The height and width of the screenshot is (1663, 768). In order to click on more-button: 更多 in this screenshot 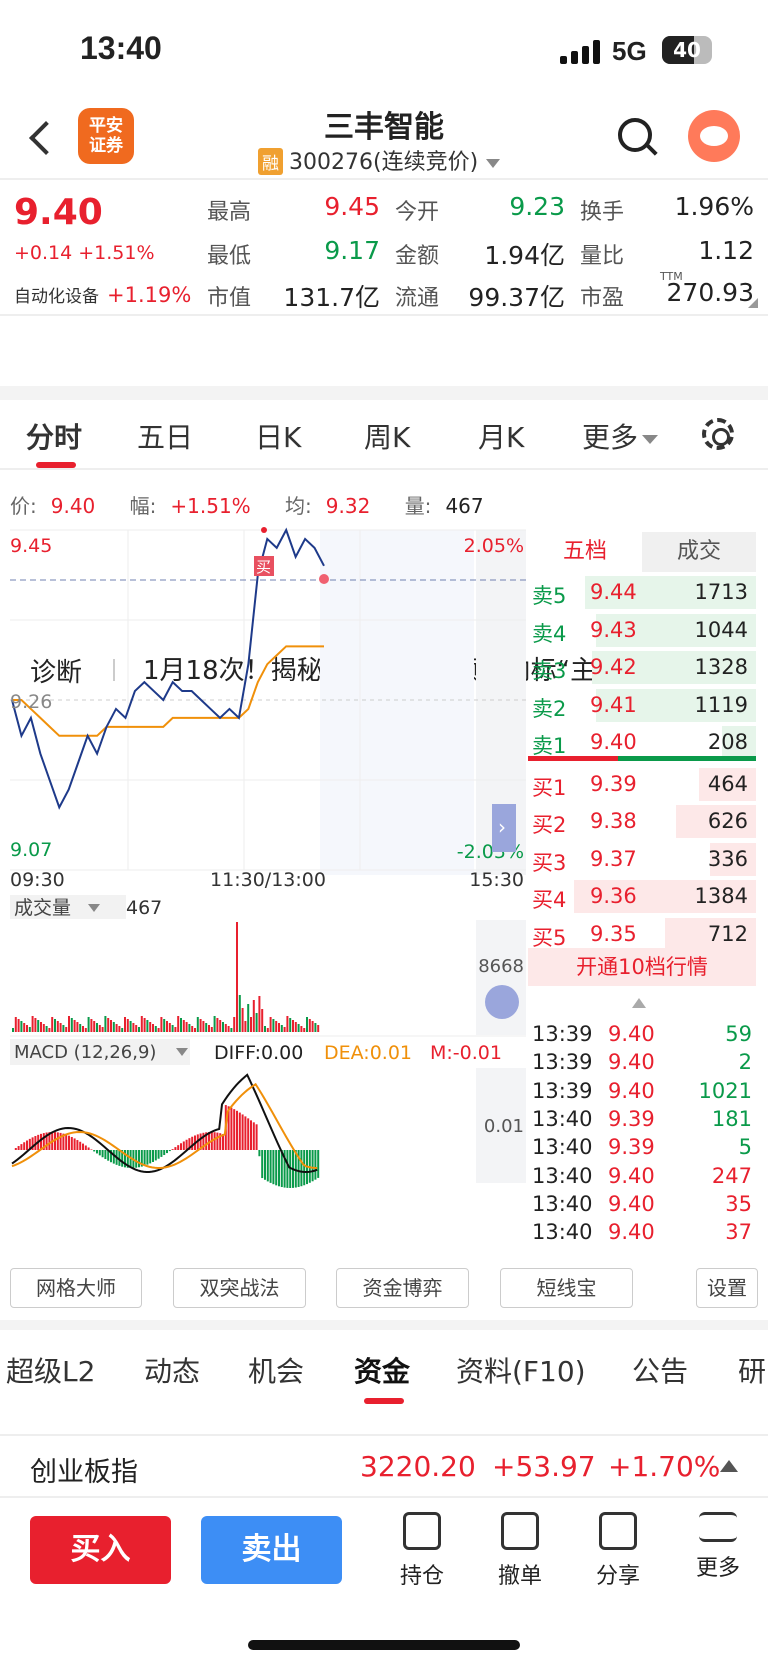, I will do `click(718, 1545)`.